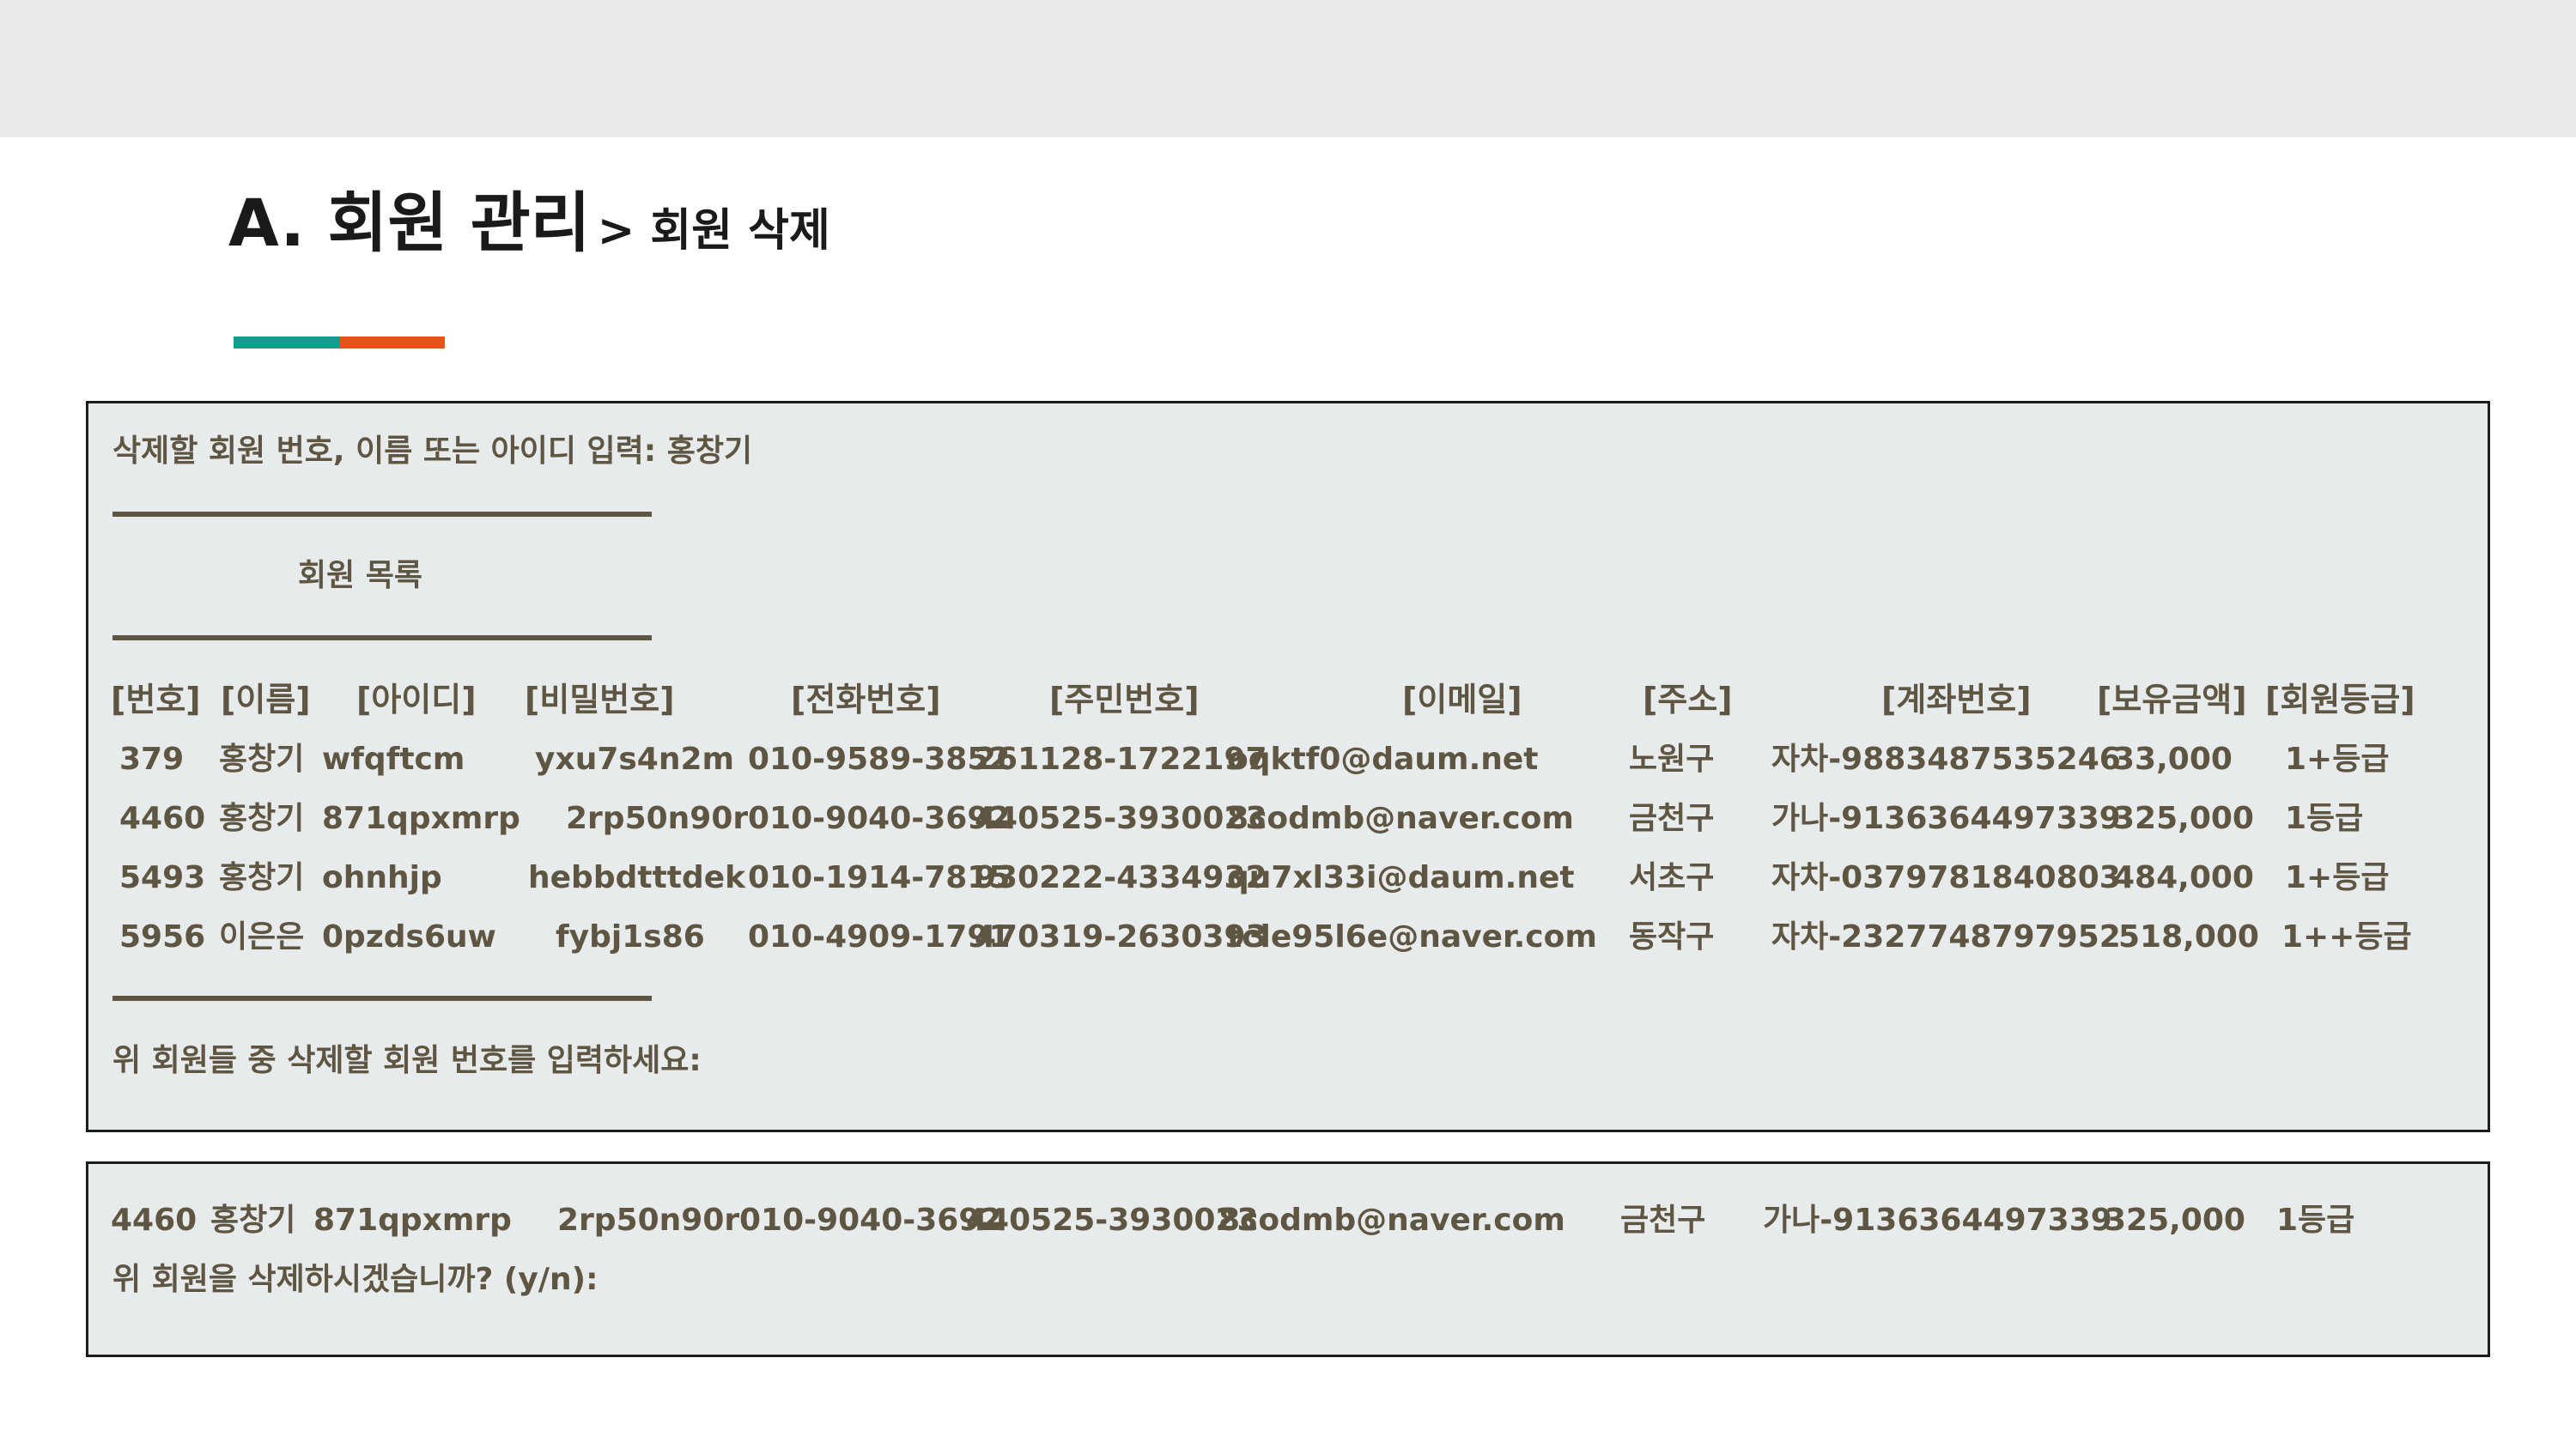 The height and width of the screenshot is (1449, 2576). Describe the element at coordinates (2340, 699) in the screenshot. I see `header-grade: [회원등급]` at that location.